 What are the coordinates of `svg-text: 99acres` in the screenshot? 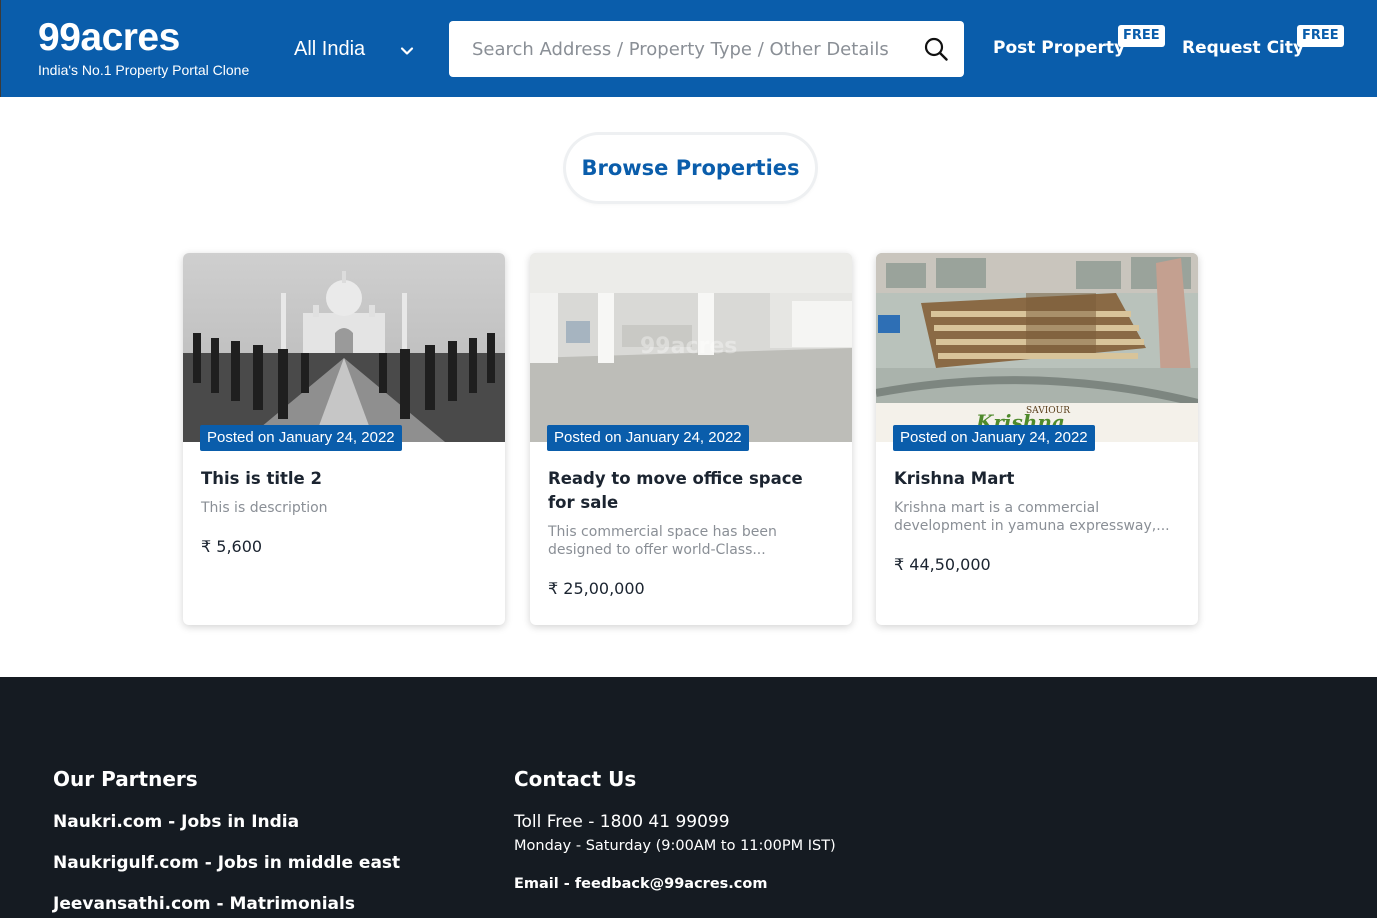 It's located at (688, 346).